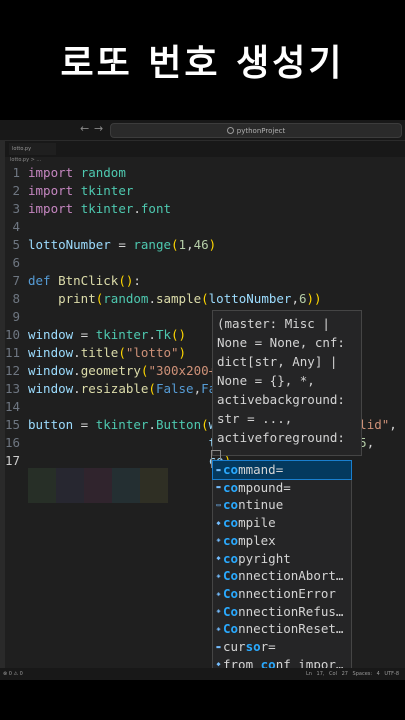  I want to click on signature-line: None = None, cnf:, so click(281, 342).